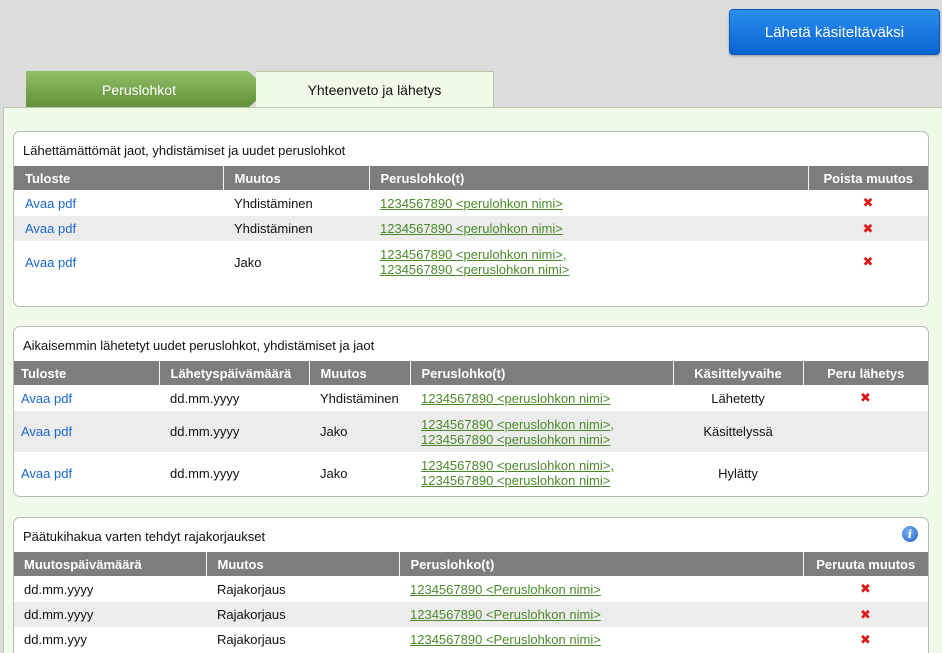 This screenshot has height=653, width=942. What do you see at coordinates (110, 564) in the screenshot?
I see `column-header: Muutospäivämäärä` at bounding box center [110, 564].